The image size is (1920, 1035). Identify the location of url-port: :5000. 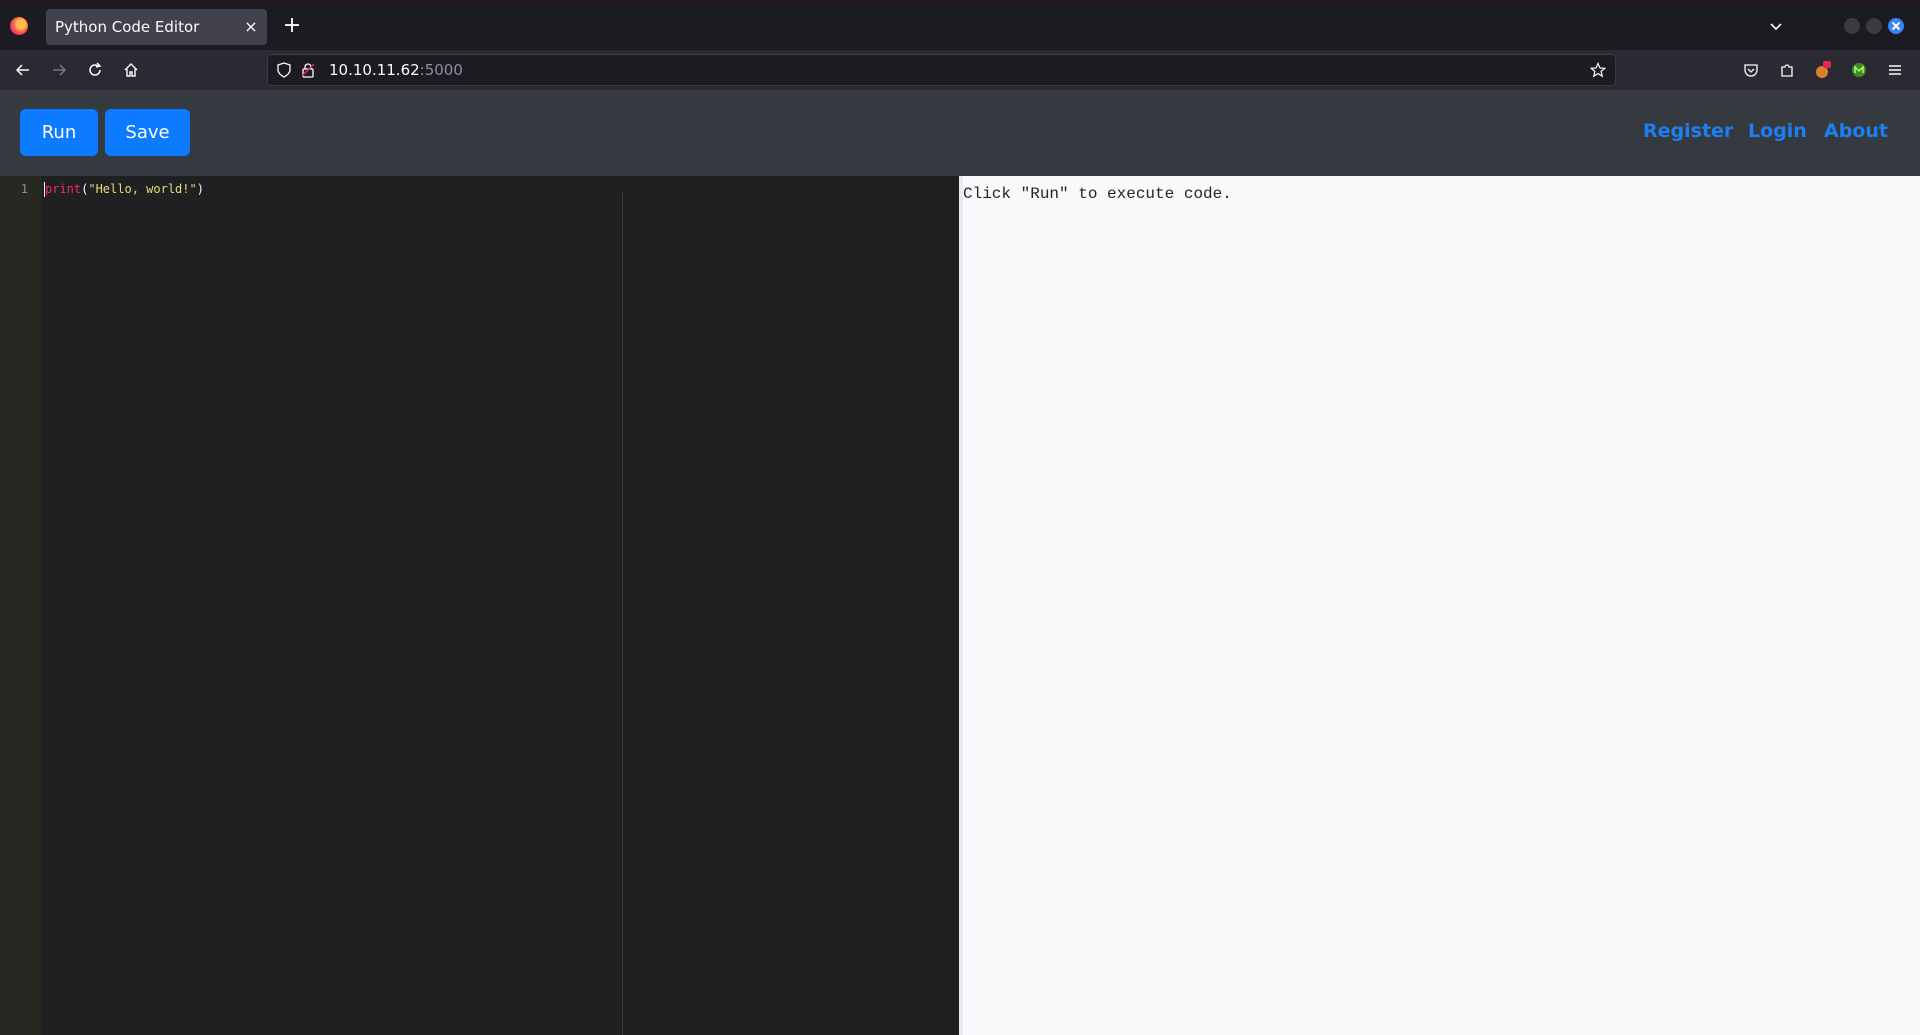
(441, 70).